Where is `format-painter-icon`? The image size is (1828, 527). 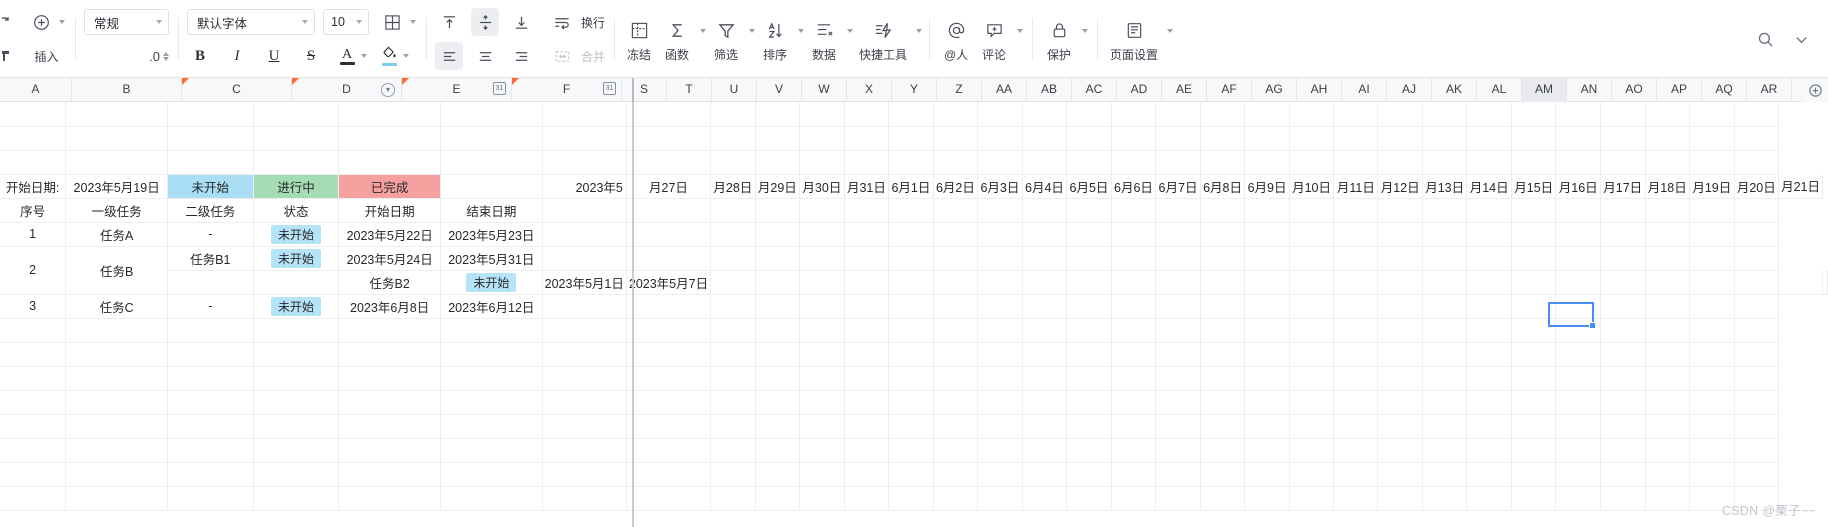
format-painter-icon is located at coordinates (10, 56).